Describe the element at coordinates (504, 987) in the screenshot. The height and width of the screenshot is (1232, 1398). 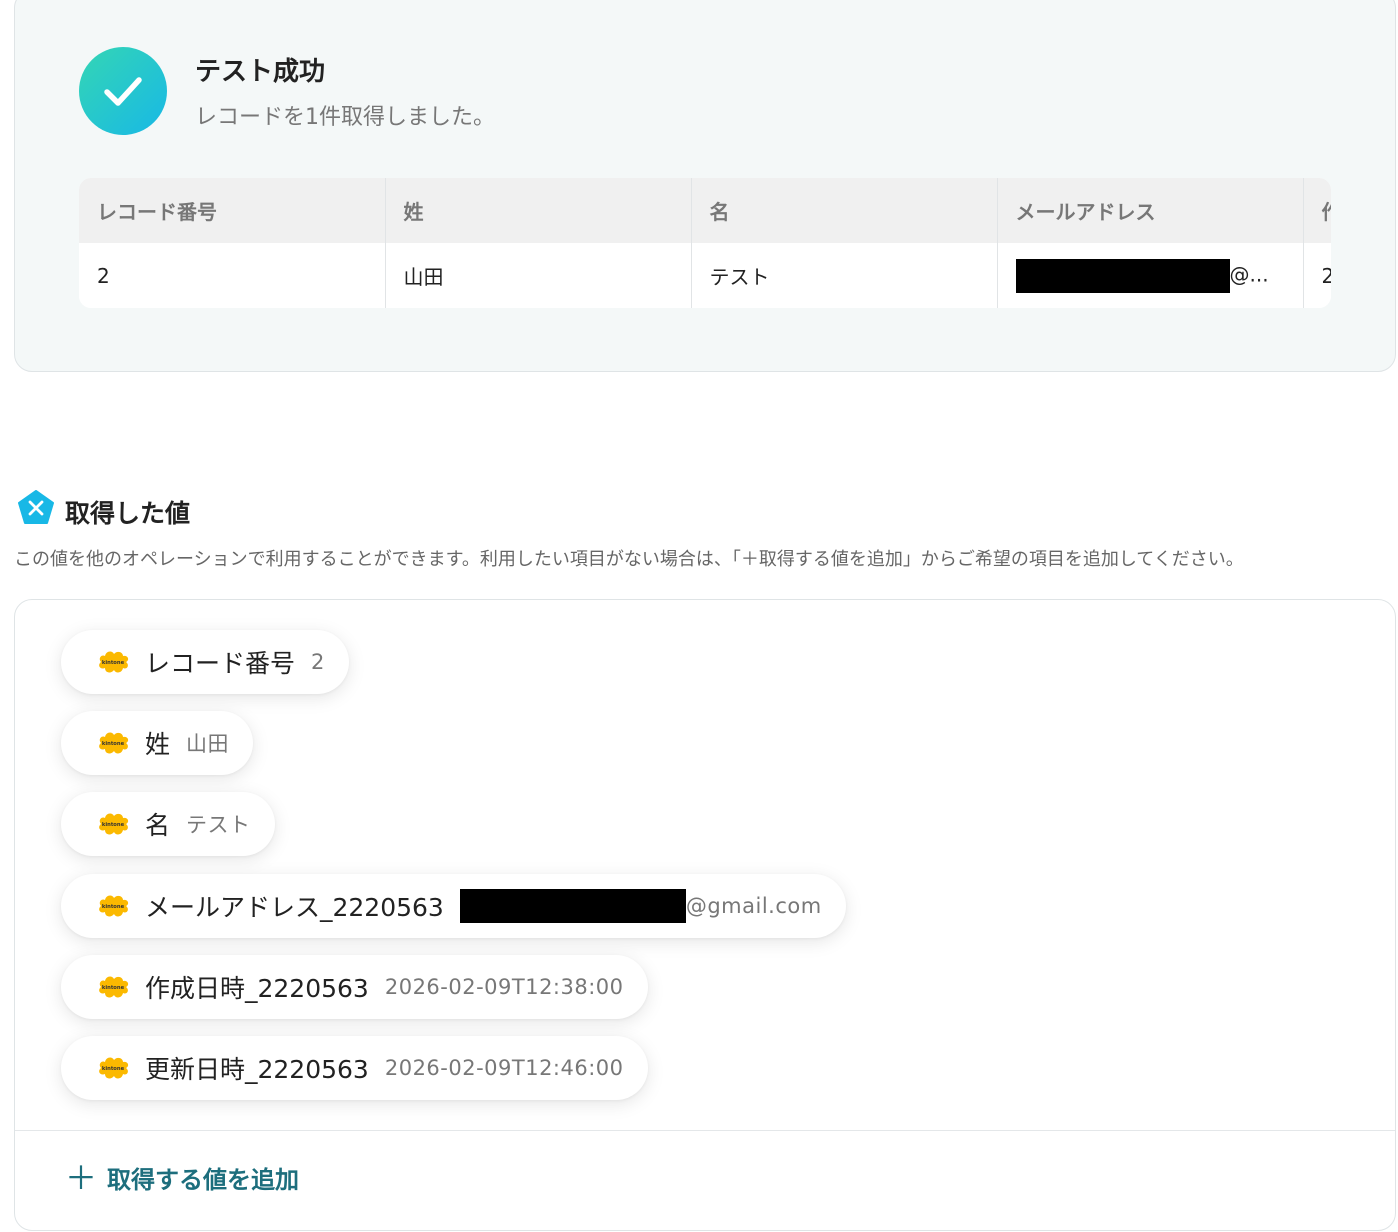
I see `chip-value: 2026-02-09T12:38:00` at that location.